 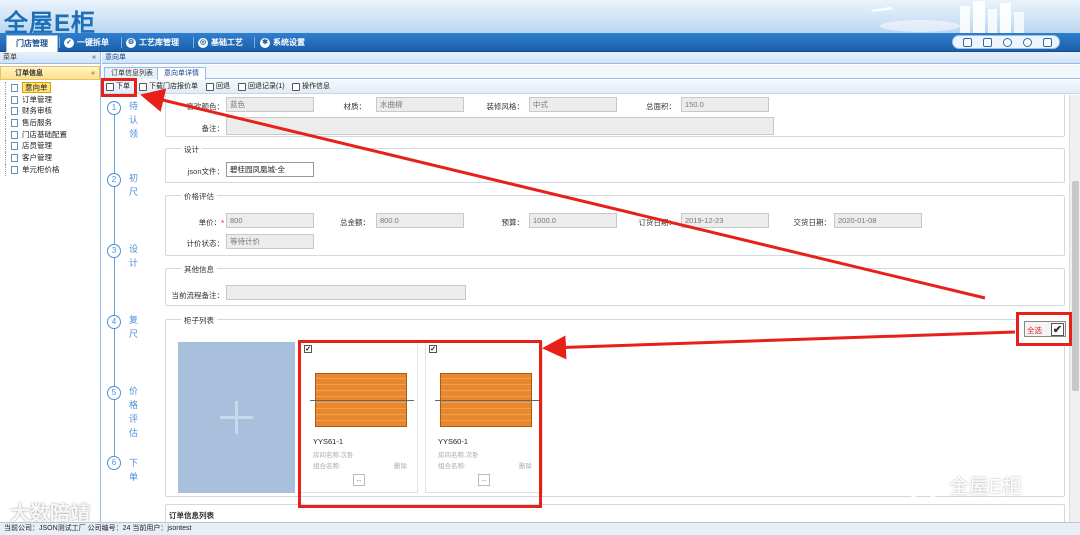 I want to click on process-remark-field, so click(x=346, y=292).